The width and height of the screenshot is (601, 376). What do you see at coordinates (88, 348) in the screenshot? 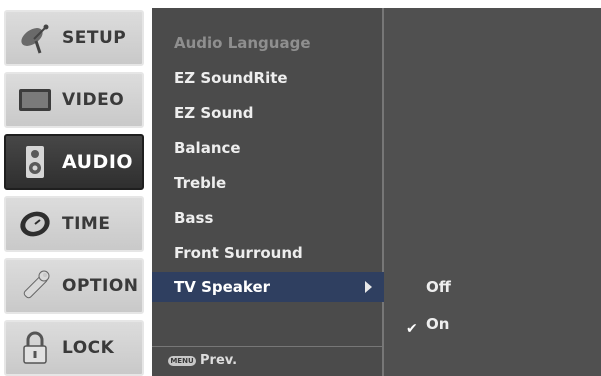
I see `sidebar-item-label: LOCK` at bounding box center [88, 348].